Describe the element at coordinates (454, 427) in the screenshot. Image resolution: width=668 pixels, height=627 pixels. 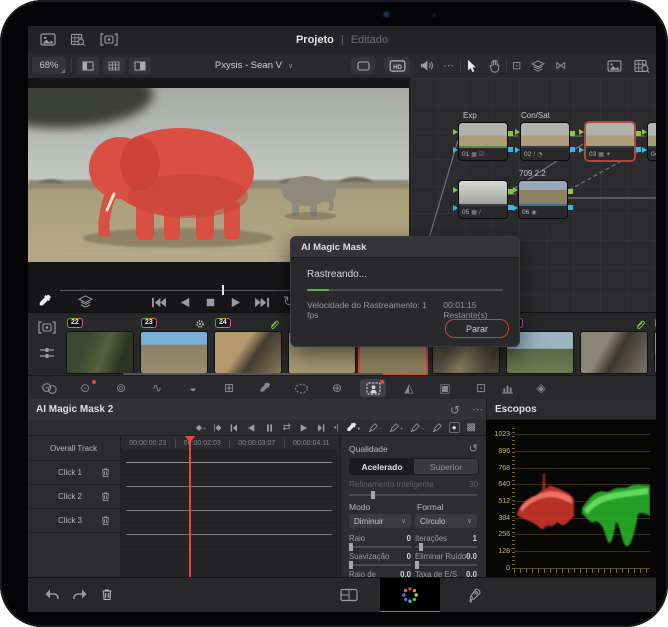
I see `mask-overlay-toggle: ●` at that location.